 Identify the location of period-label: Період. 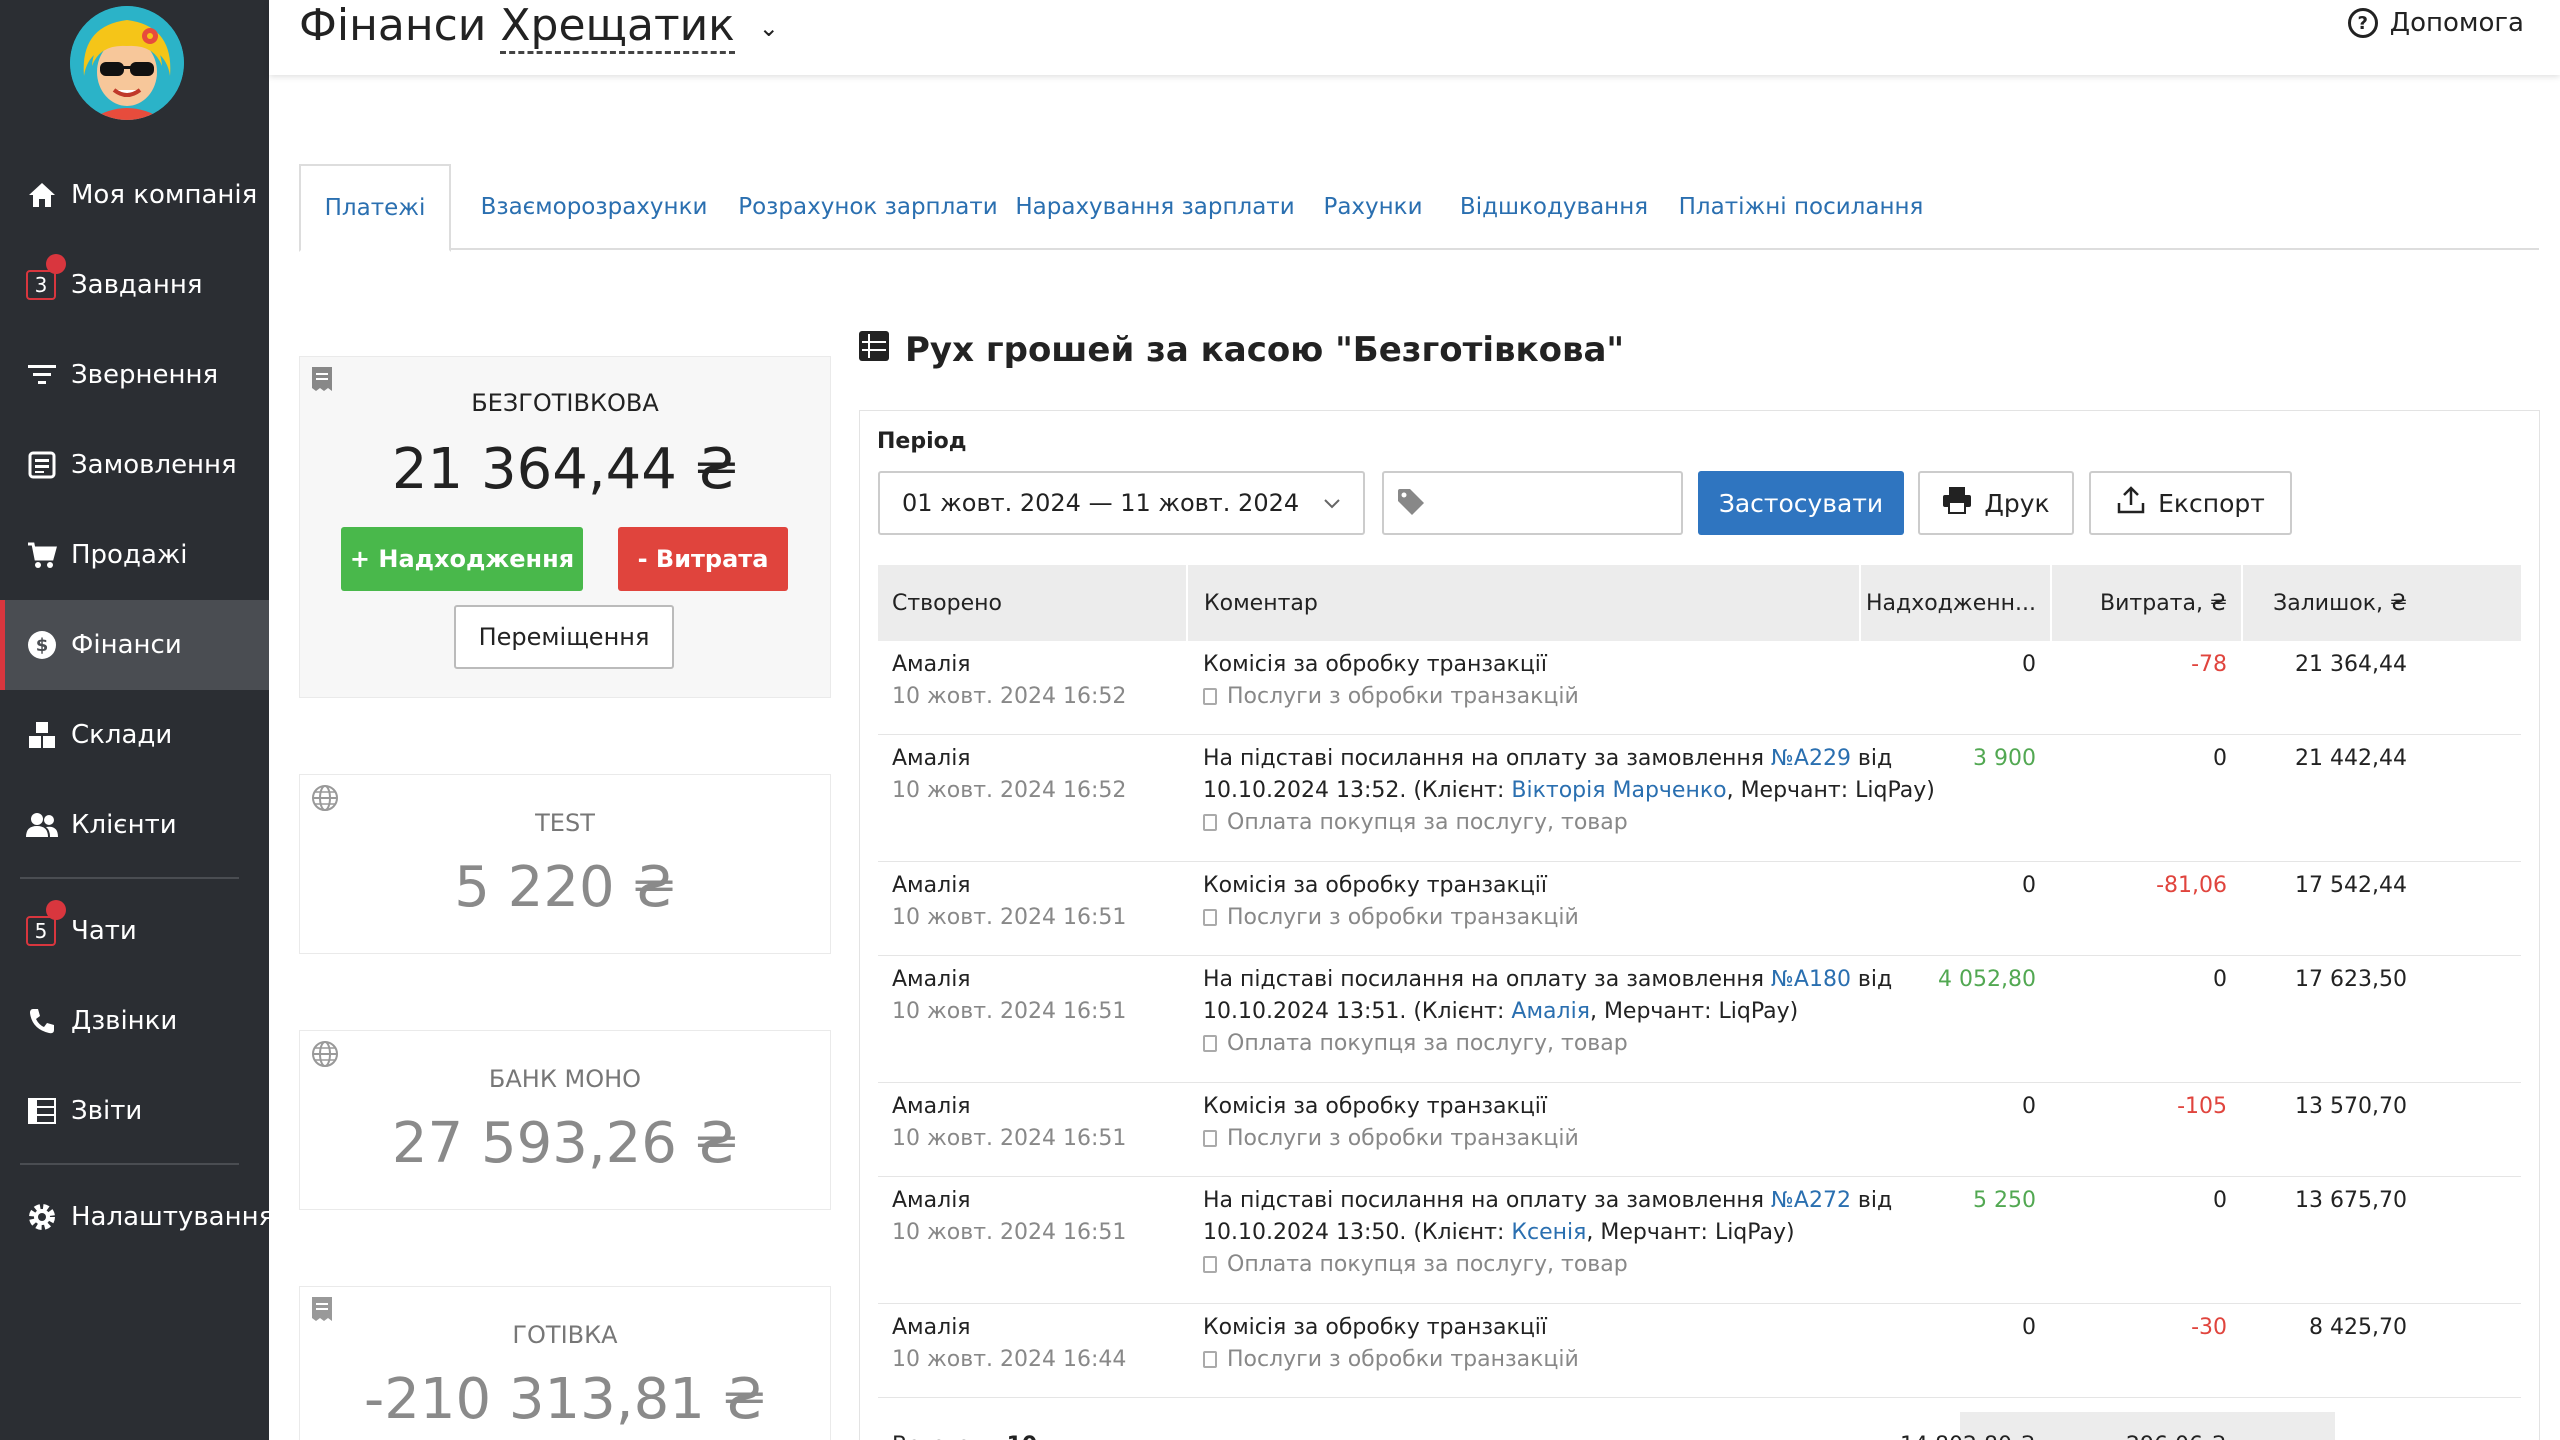
(922, 441).